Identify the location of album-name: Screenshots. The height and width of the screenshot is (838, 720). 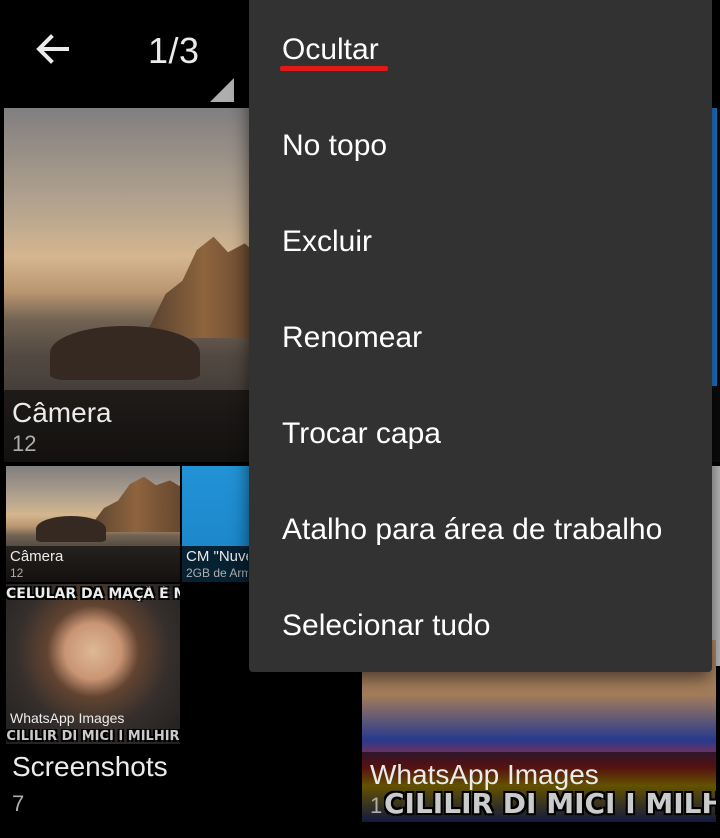
(90, 766).